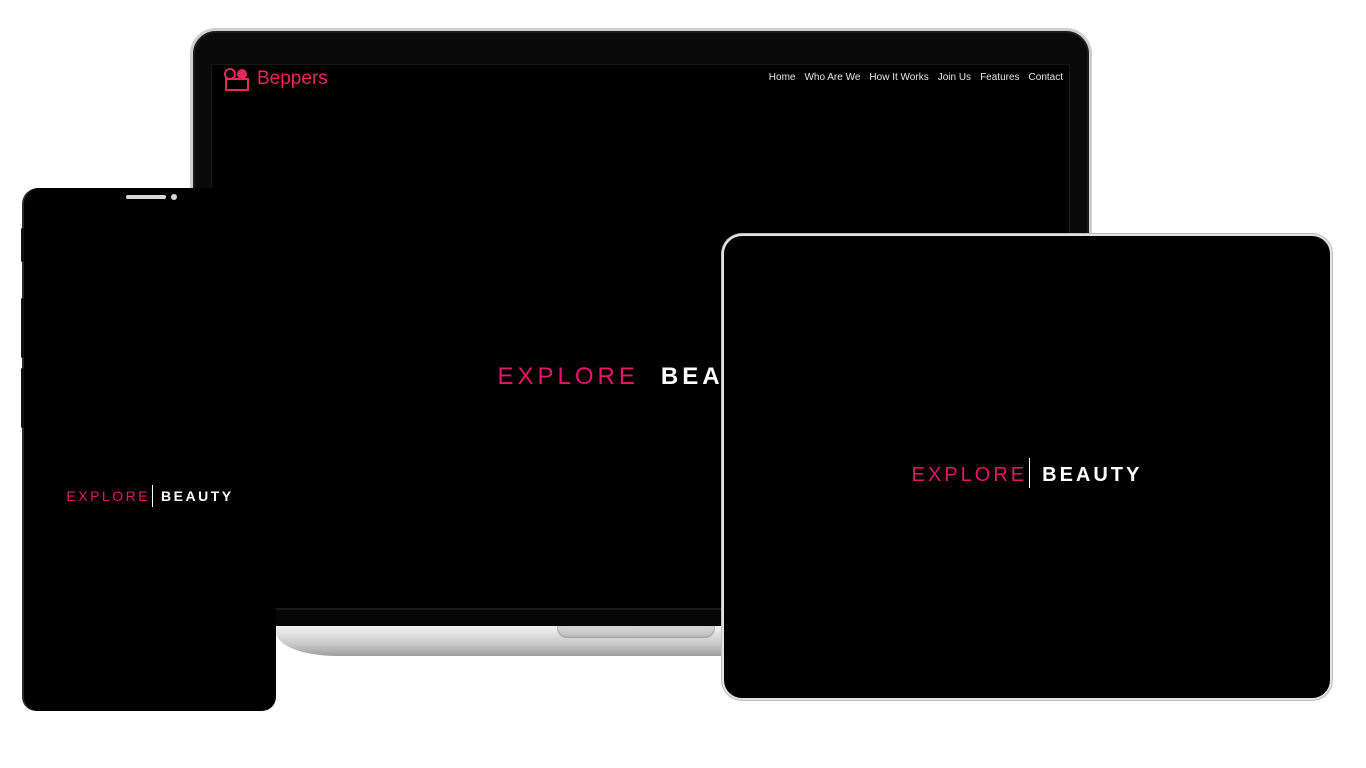 This screenshot has height=768, width=1366. I want to click on brand: Beppers, so click(275, 79).